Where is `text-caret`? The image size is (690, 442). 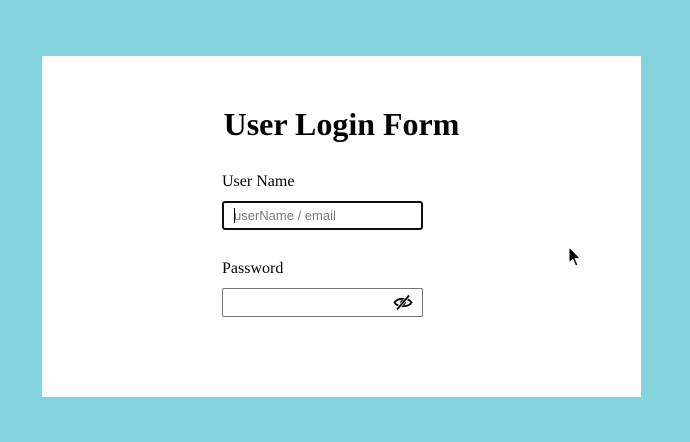
text-caret is located at coordinates (234, 215).